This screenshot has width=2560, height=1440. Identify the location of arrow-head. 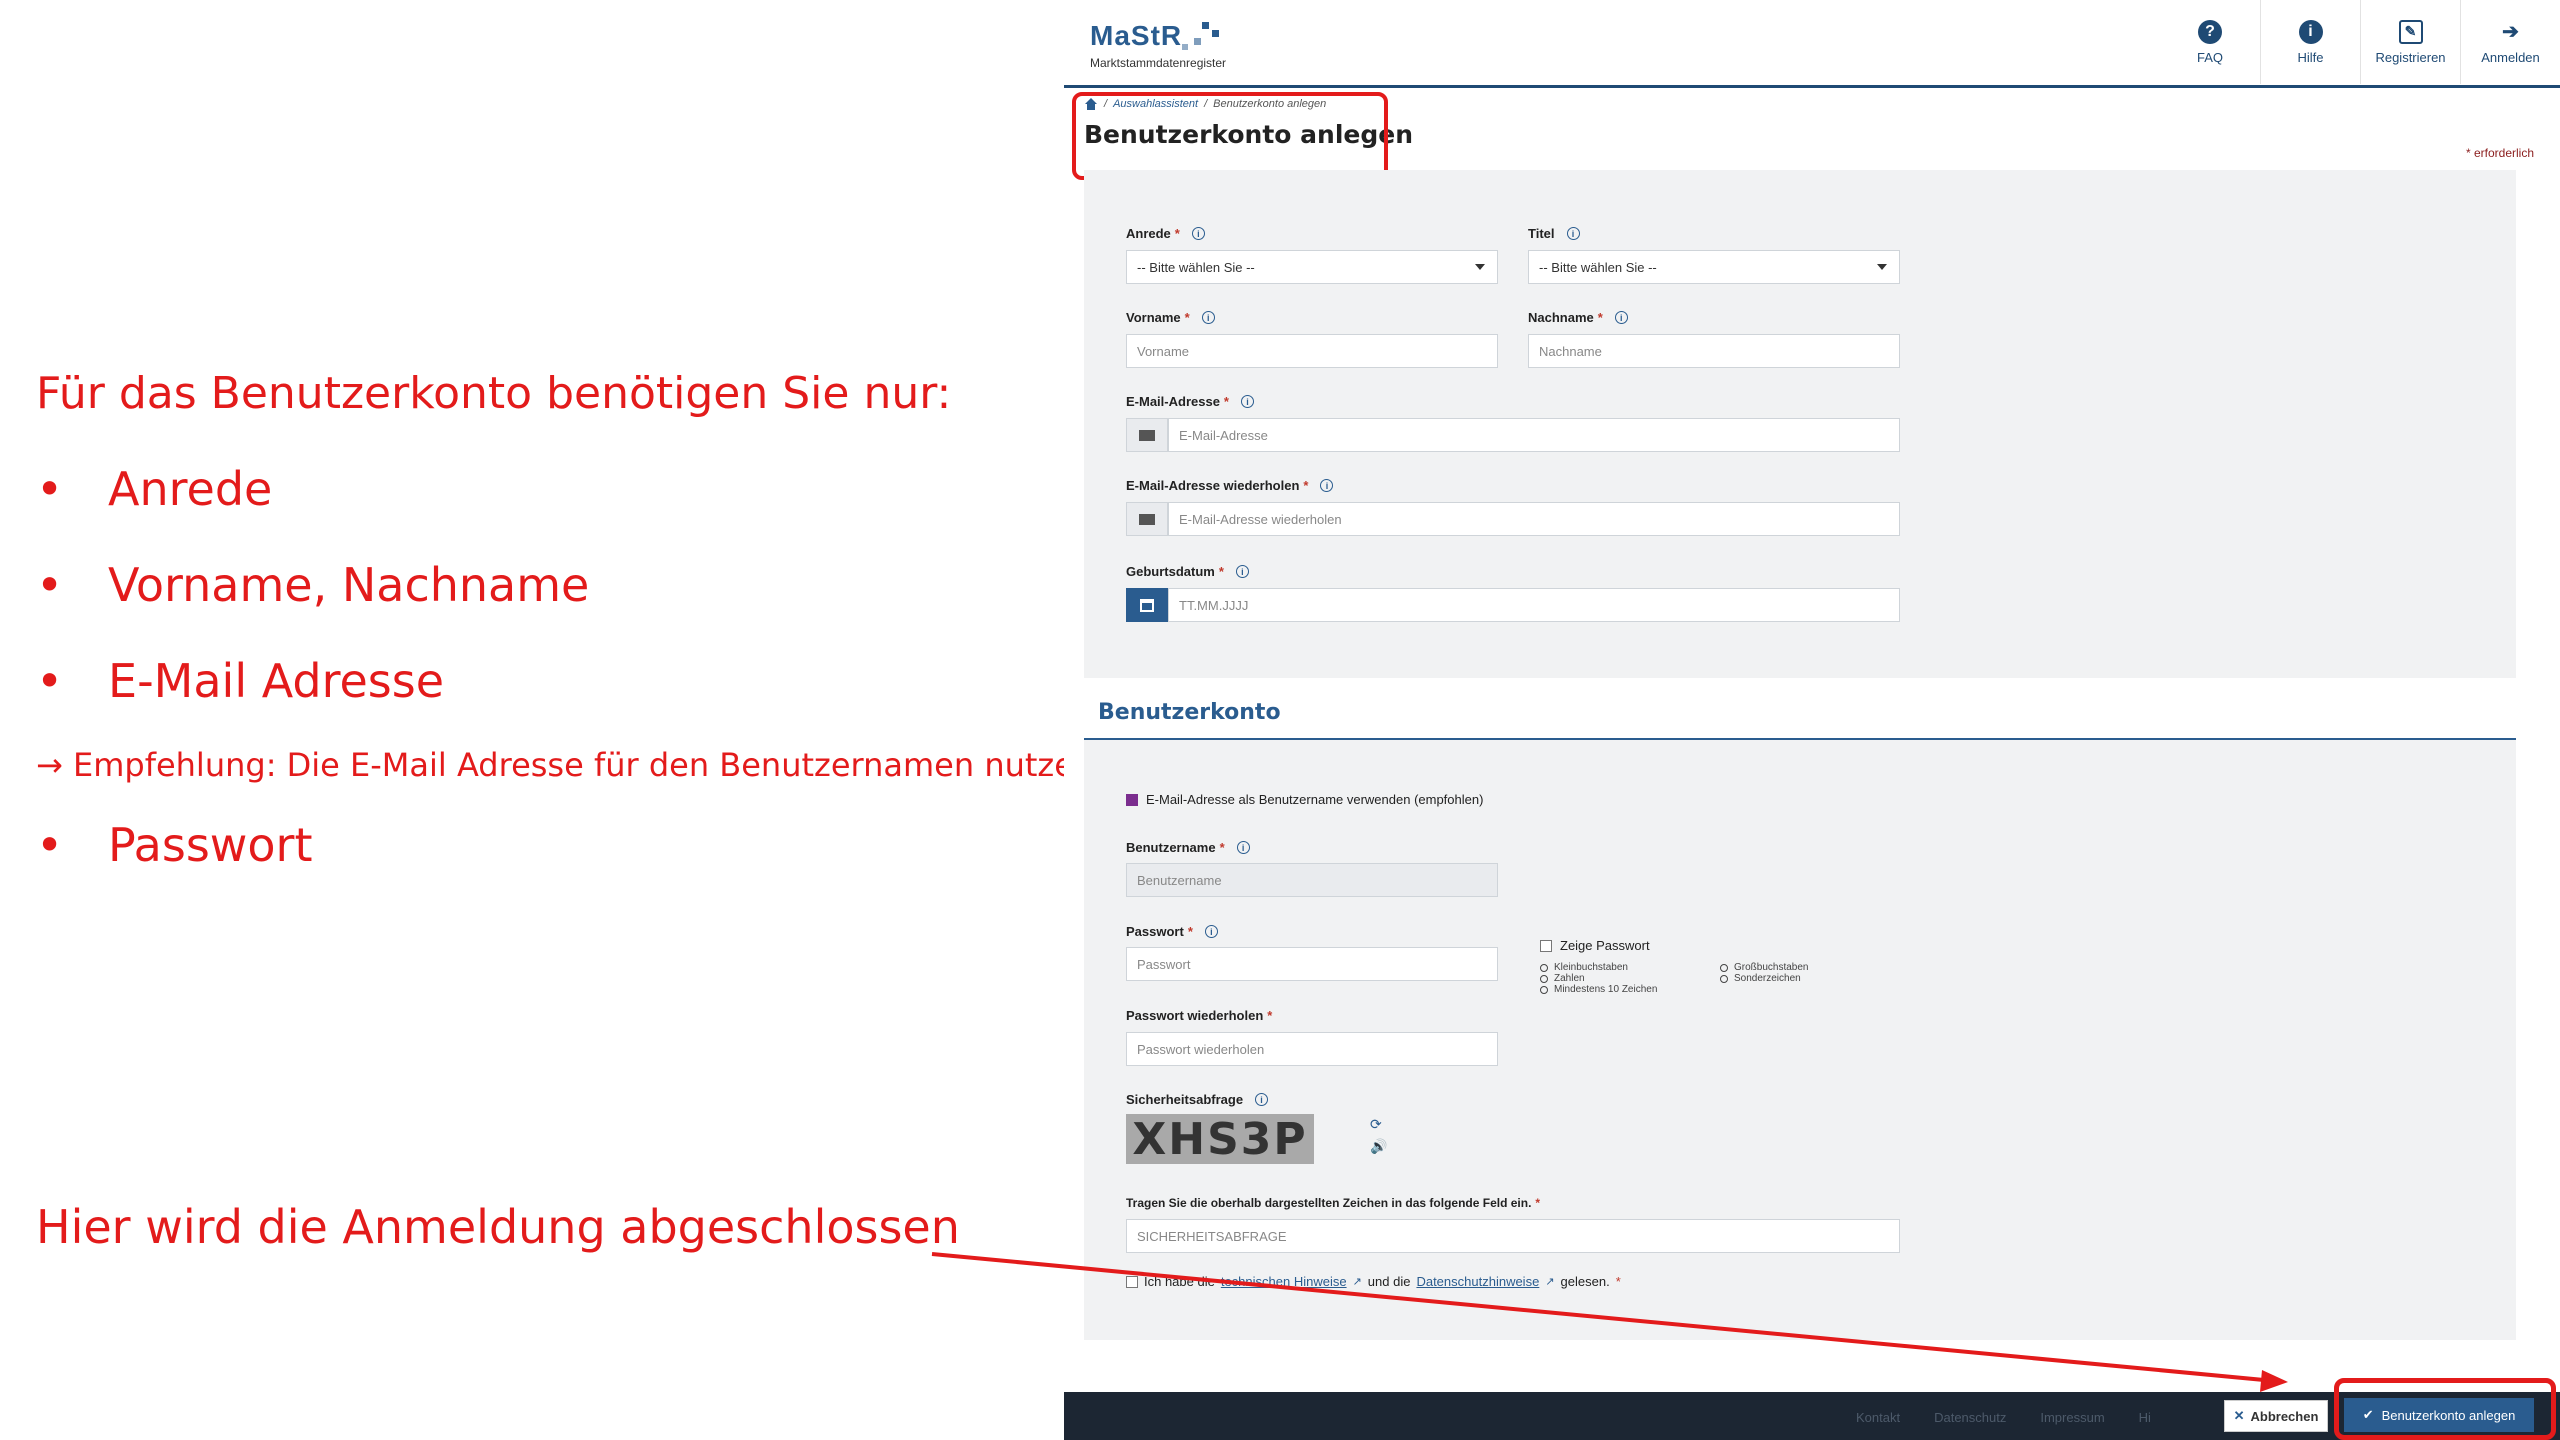
(2274, 1381).